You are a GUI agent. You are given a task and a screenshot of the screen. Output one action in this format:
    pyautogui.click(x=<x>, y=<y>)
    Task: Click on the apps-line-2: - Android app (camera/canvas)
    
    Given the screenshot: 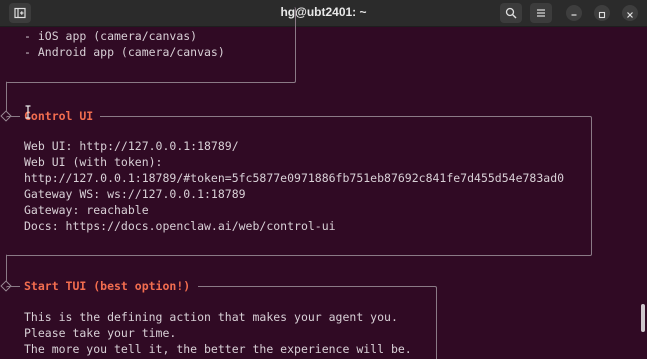 What is the action you would take?
    pyautogui.click(x=124, y=52)
    